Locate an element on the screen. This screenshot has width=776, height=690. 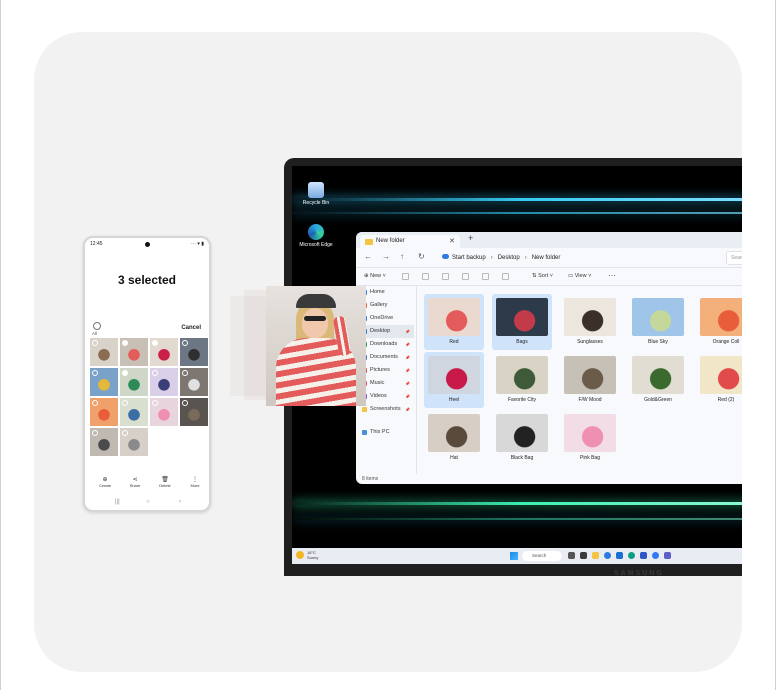
home-button: ○ is located at coordinates (148, 502).